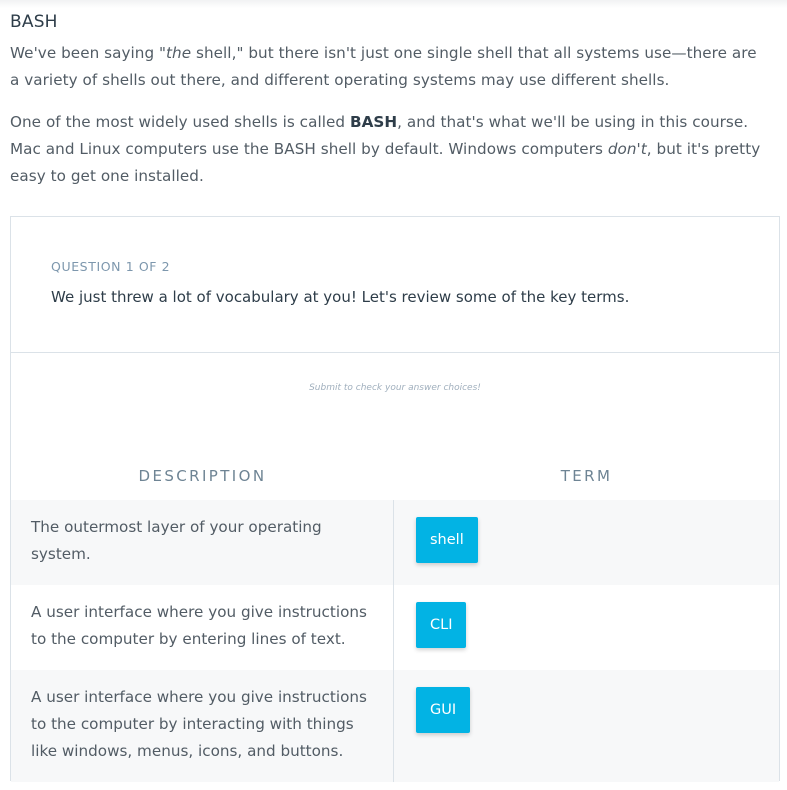 The width and height of the screenshot is (787, 790). What do you see at coordinates (627, 149) in the screenshot?
I see `para2-emphasis: don't` at bounding box center [627, 149].